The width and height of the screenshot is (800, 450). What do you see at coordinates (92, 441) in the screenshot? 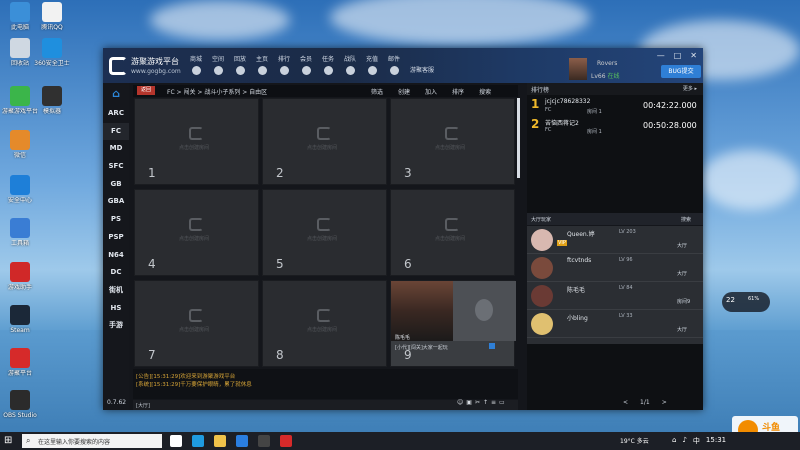
I see `taskbar-search: ⌕ 在这里输入你要搜索的内容` at bounding box center [92, 441].